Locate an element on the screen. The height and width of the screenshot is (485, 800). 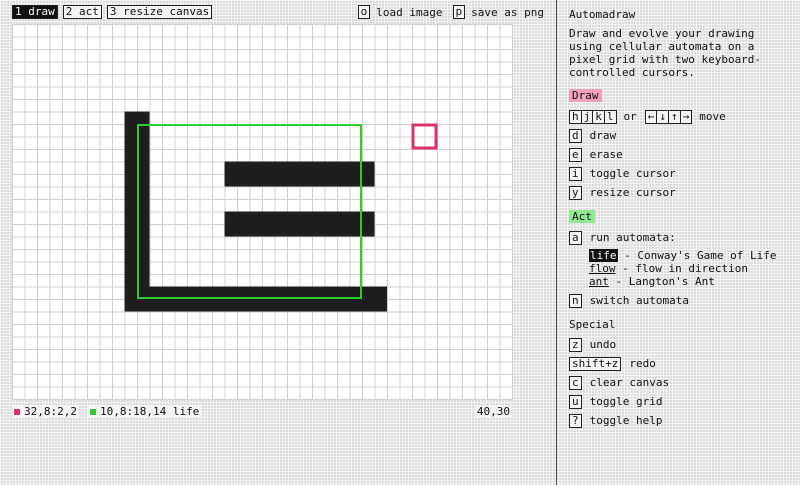
grid-size-status: 40,30 is located at coordinates (493, 411).